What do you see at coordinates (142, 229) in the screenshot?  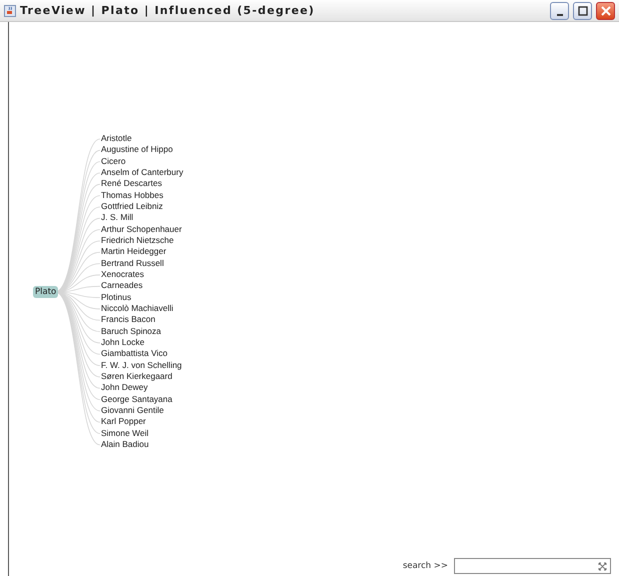 I see `tree-node: Arthur Schopenhauer` at bounding box center [142, 229].